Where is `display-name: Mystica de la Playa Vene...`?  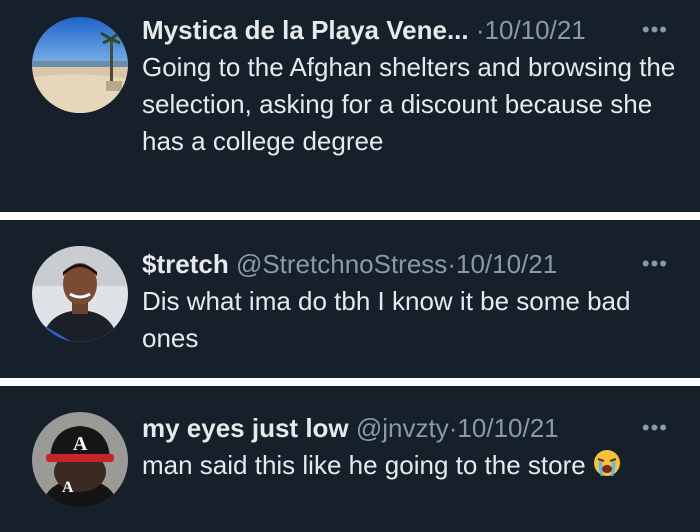 display-name: Mystica de la Playa Vene... is located at coordinates (305, 30).